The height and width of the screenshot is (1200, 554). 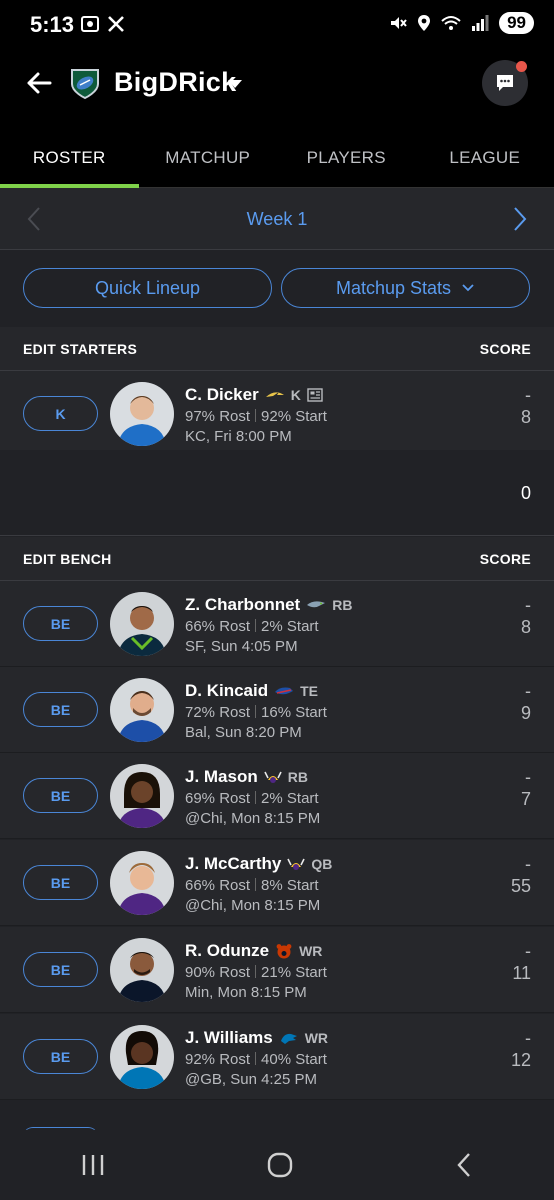 I want to click on wifi-icon, so click(x=451, y=23).